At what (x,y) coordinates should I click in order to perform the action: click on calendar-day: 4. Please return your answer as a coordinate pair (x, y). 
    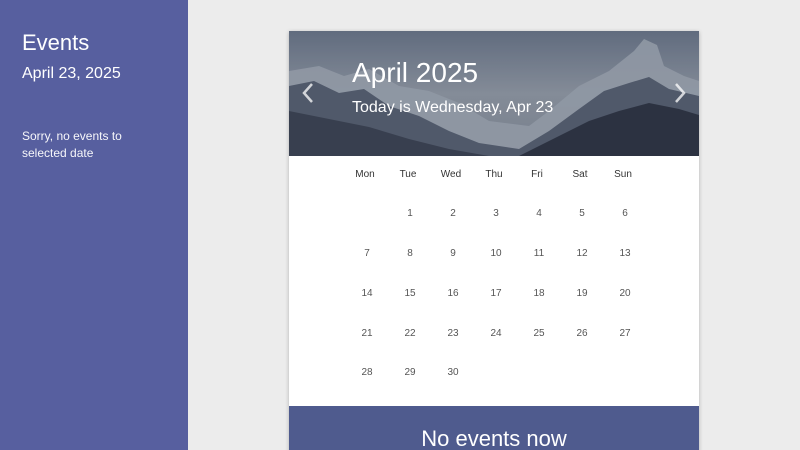
    Looking at the image, I should click on (539, 214).